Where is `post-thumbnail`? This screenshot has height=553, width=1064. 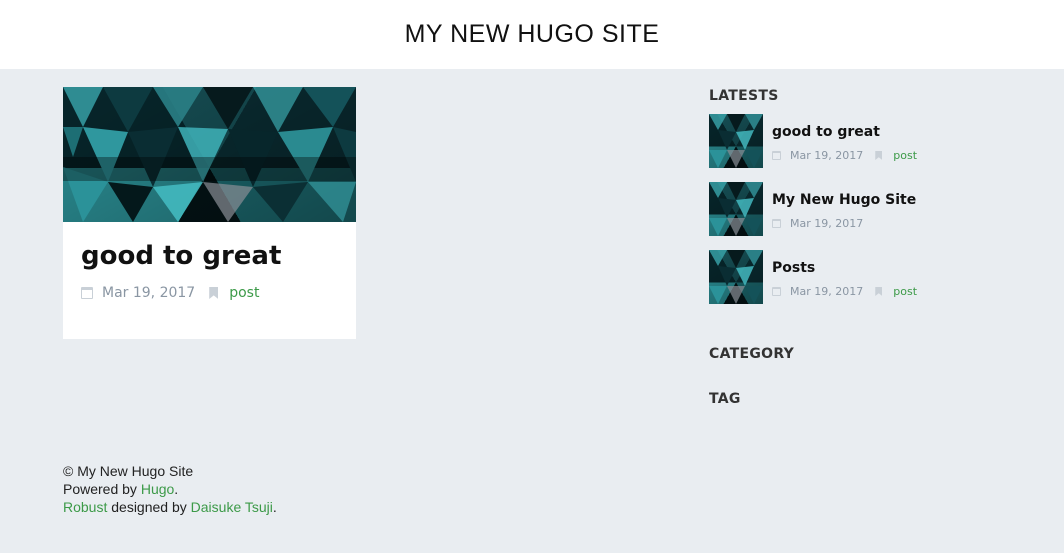 post-thumbnail is located at coordinates (209, 154).